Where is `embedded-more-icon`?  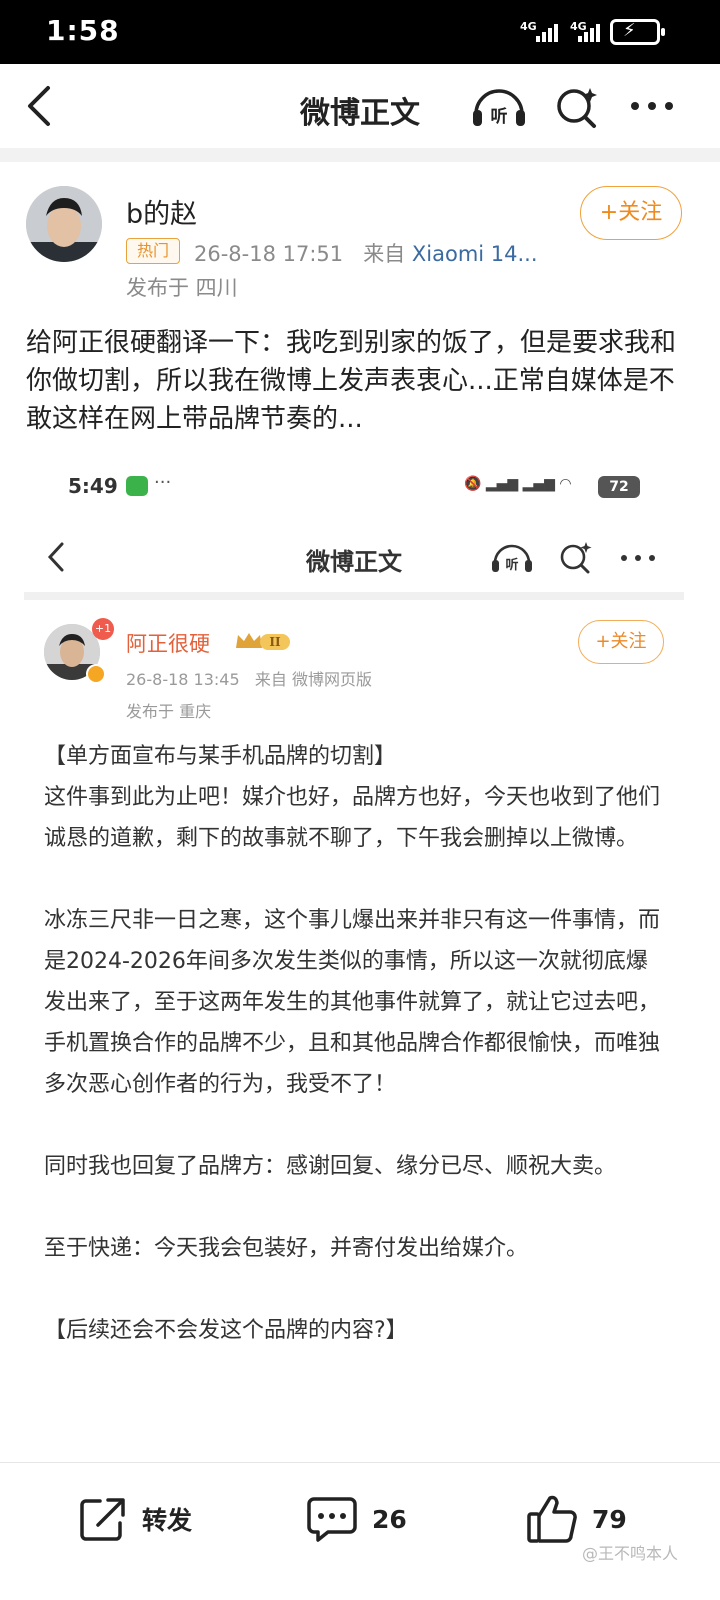 embedded-more-icon is located at coordinates (638, 558).